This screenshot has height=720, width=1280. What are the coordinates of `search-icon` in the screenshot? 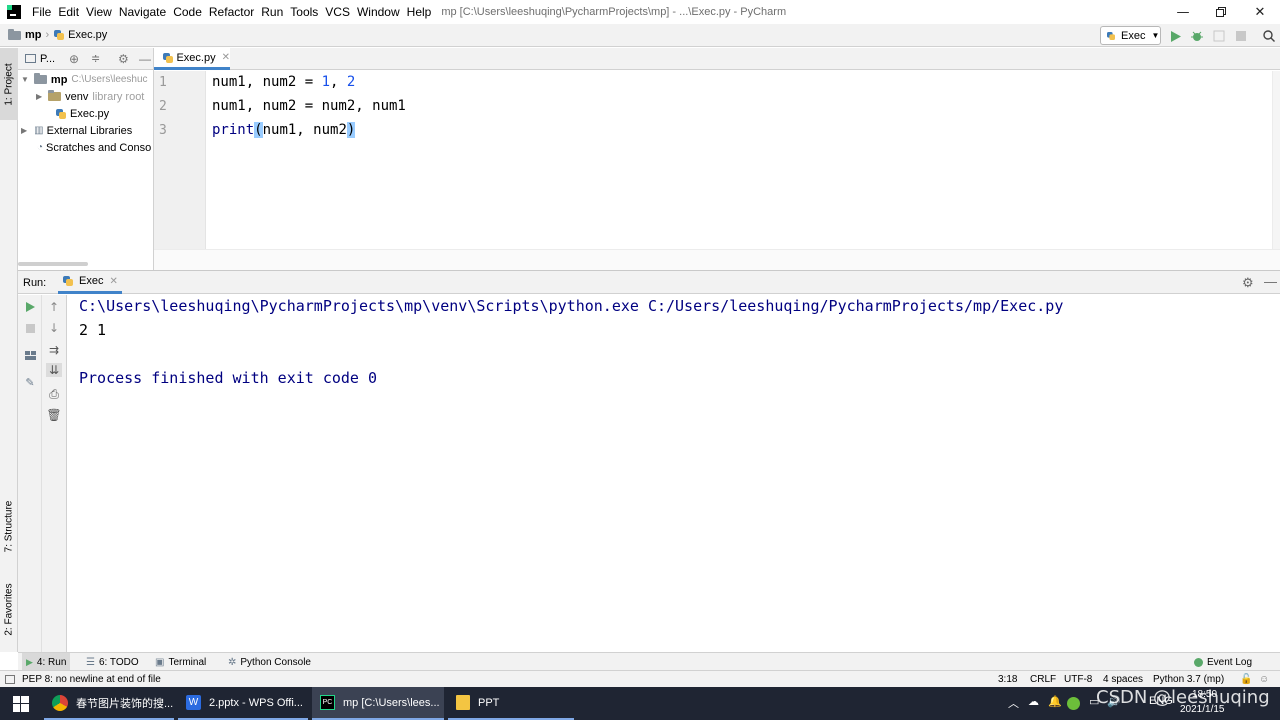 It's located at (1269, 36).